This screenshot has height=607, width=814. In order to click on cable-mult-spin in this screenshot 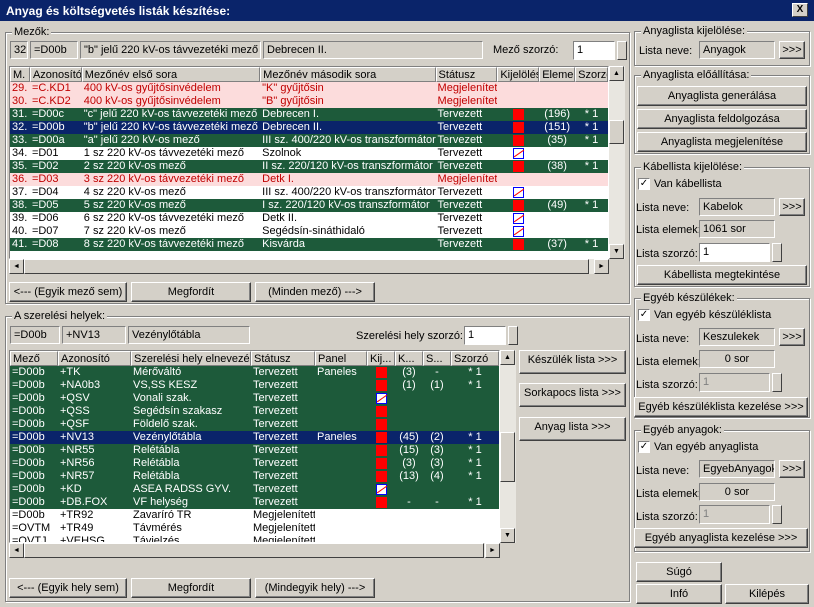, I will do `click(777, 252)`.